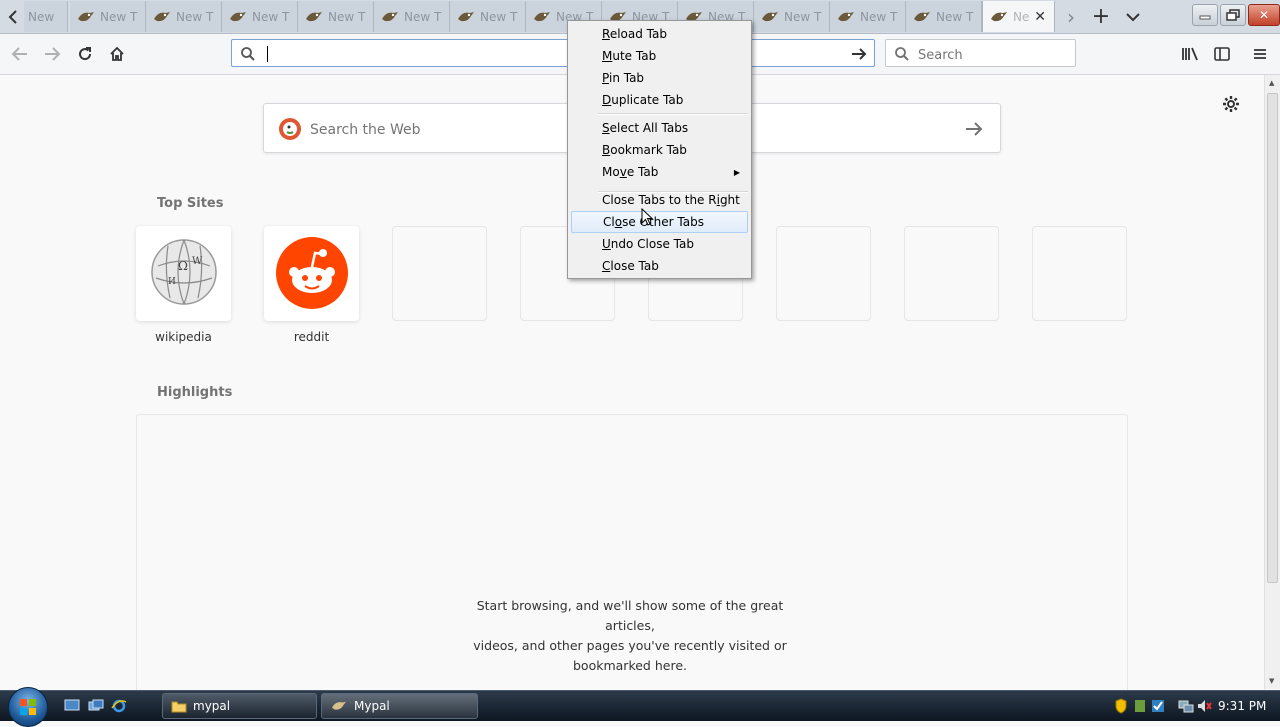 The width and height of the screenshot is (1280, 727). What do you see at coordinates (1271, 681) in the screenshot?
I see `scroll-down-arrow: ▼` at bounding box center [1271, 681].